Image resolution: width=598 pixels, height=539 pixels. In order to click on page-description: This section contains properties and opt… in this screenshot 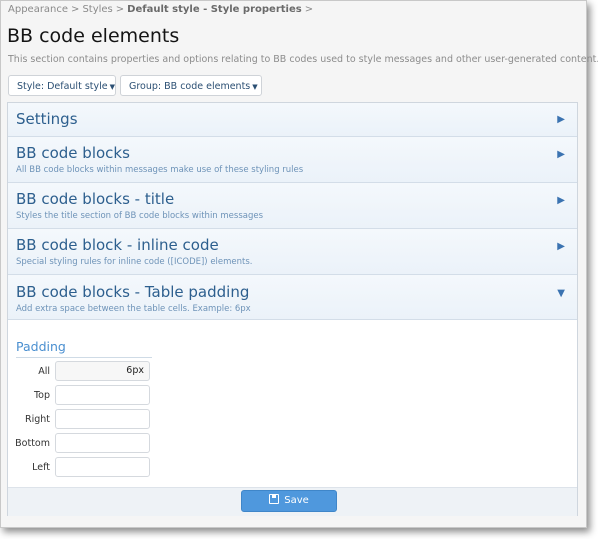, I will do `click(303, 59)`.